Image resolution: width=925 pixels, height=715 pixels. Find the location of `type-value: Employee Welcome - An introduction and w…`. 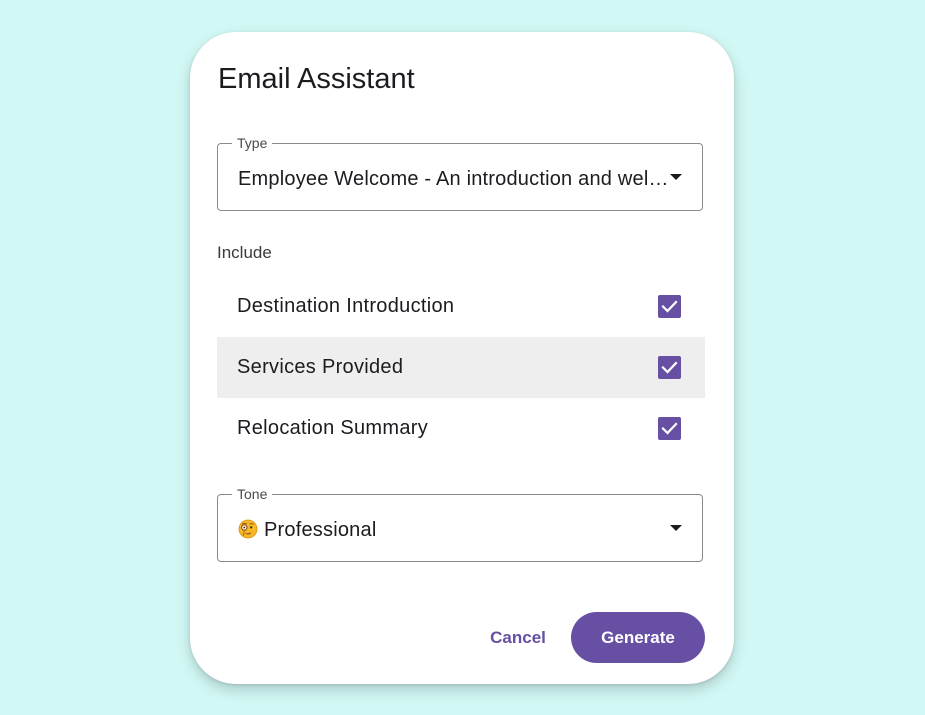

type-value: Employee Welcome - An introduction and w… is located at coordinates (454, 179).